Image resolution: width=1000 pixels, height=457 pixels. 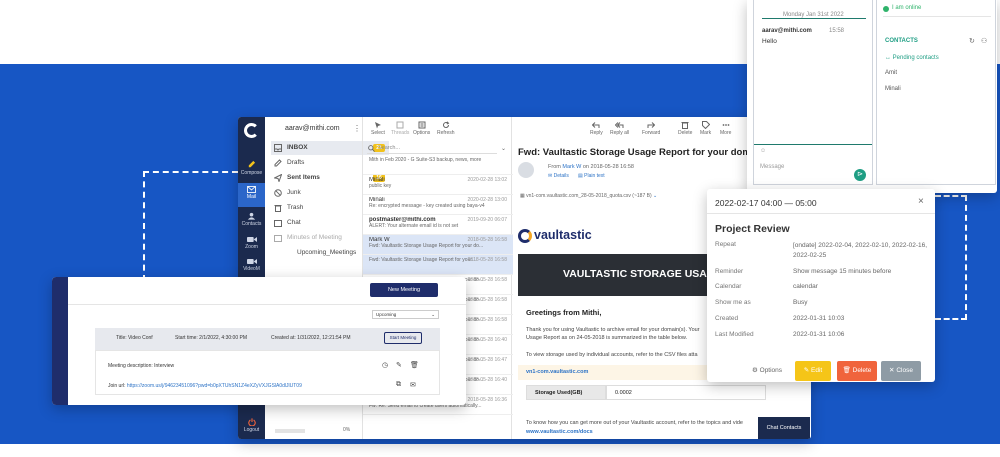 What do you see at coordinates (819, 318) in the screenshot?
I see `created-value: 2022-01-31 10:03` at bounding box center [819, 318].